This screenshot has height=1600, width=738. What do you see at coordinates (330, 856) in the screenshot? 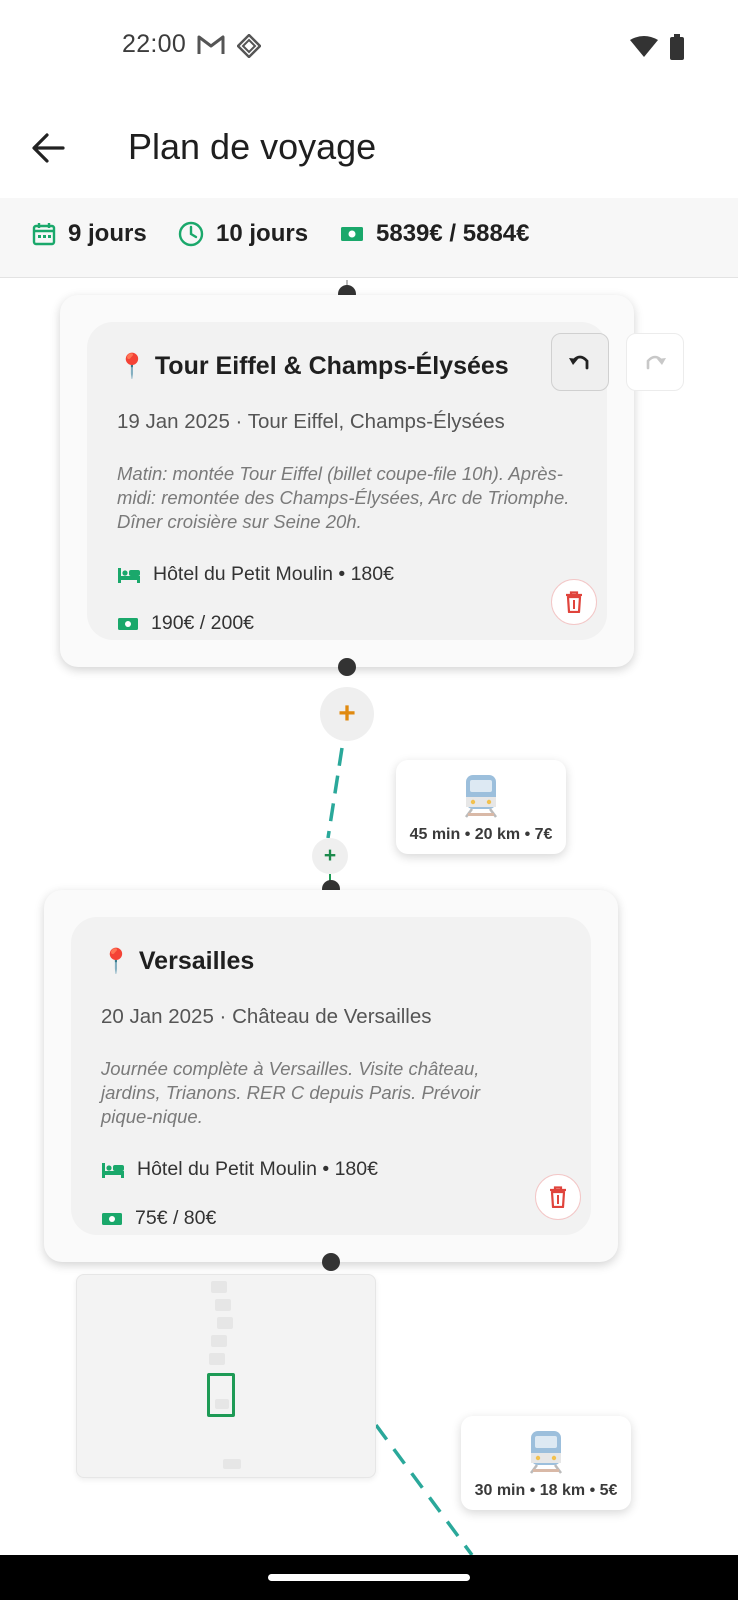
I see `add-transport-button: +` at bounding box center [330, 856].